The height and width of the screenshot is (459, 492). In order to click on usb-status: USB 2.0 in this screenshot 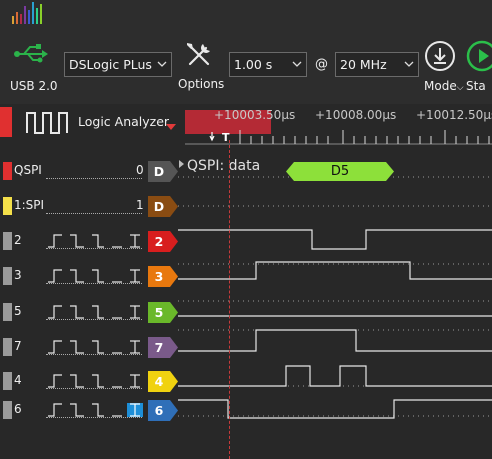, I will do `click(38, 70)`.